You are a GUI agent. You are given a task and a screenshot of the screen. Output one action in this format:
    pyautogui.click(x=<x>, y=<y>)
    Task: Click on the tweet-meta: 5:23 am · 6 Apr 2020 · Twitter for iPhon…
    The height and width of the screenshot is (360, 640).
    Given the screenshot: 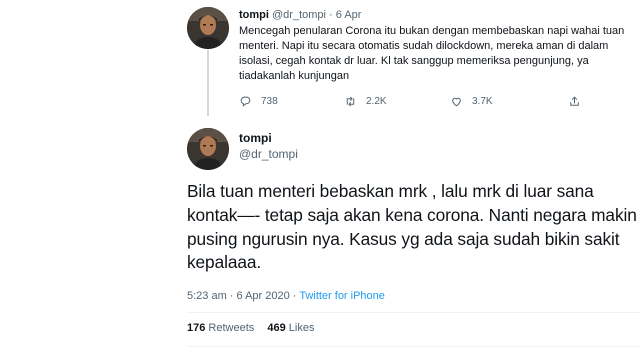 What is the action you would take?
    pyautogui.click(x=286, y=296)
    